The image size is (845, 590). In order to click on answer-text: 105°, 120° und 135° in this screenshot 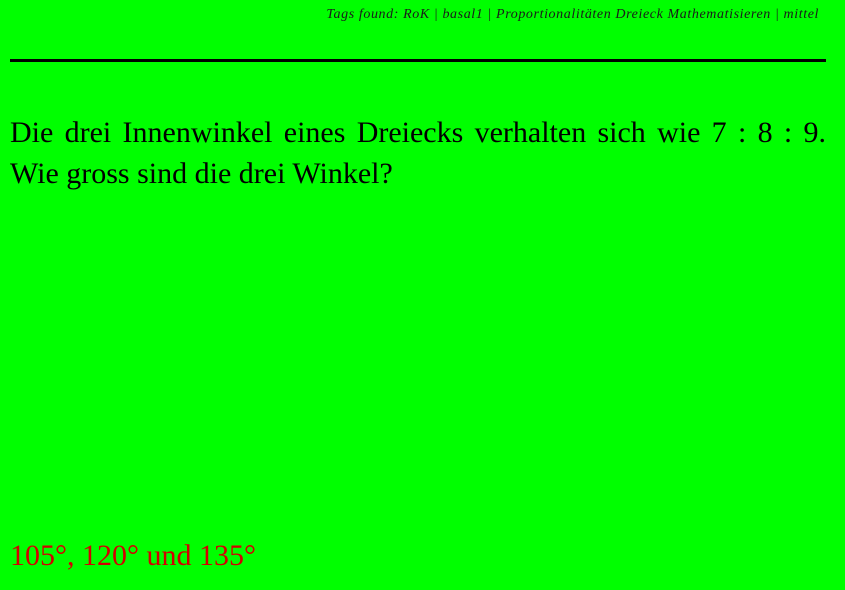, I will do `click(133, 555)`.